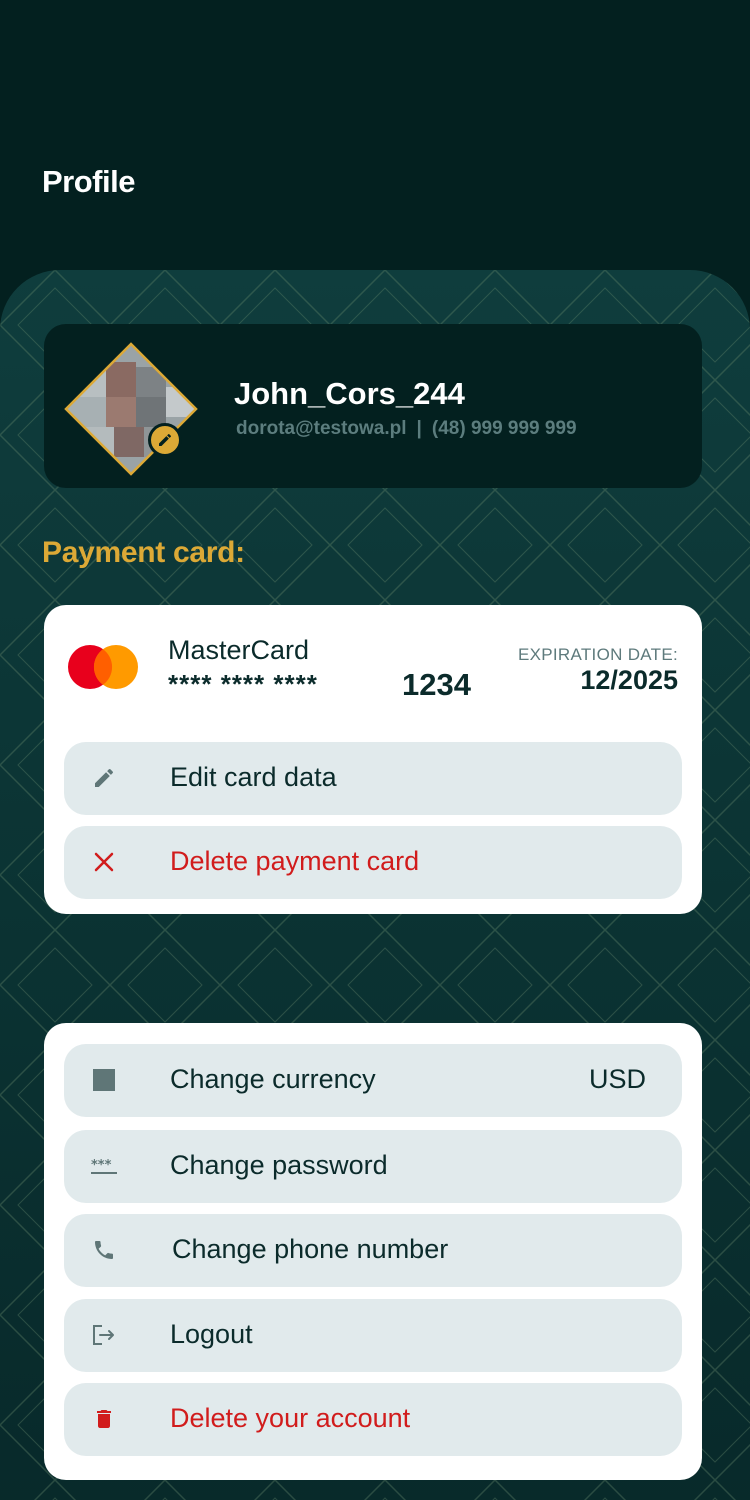  Describe the element at coordinates (211, 1334) in the screenshot. I see `logout-label: Logout` at that location.